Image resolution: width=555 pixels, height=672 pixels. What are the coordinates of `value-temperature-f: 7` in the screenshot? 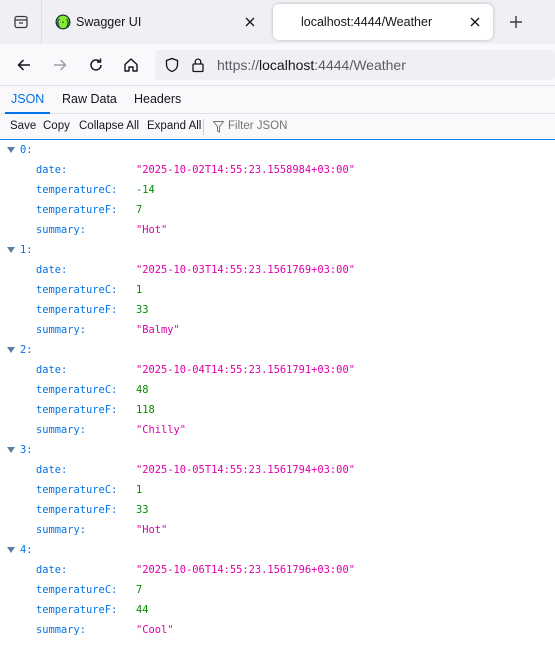 It's located at (139, 210).